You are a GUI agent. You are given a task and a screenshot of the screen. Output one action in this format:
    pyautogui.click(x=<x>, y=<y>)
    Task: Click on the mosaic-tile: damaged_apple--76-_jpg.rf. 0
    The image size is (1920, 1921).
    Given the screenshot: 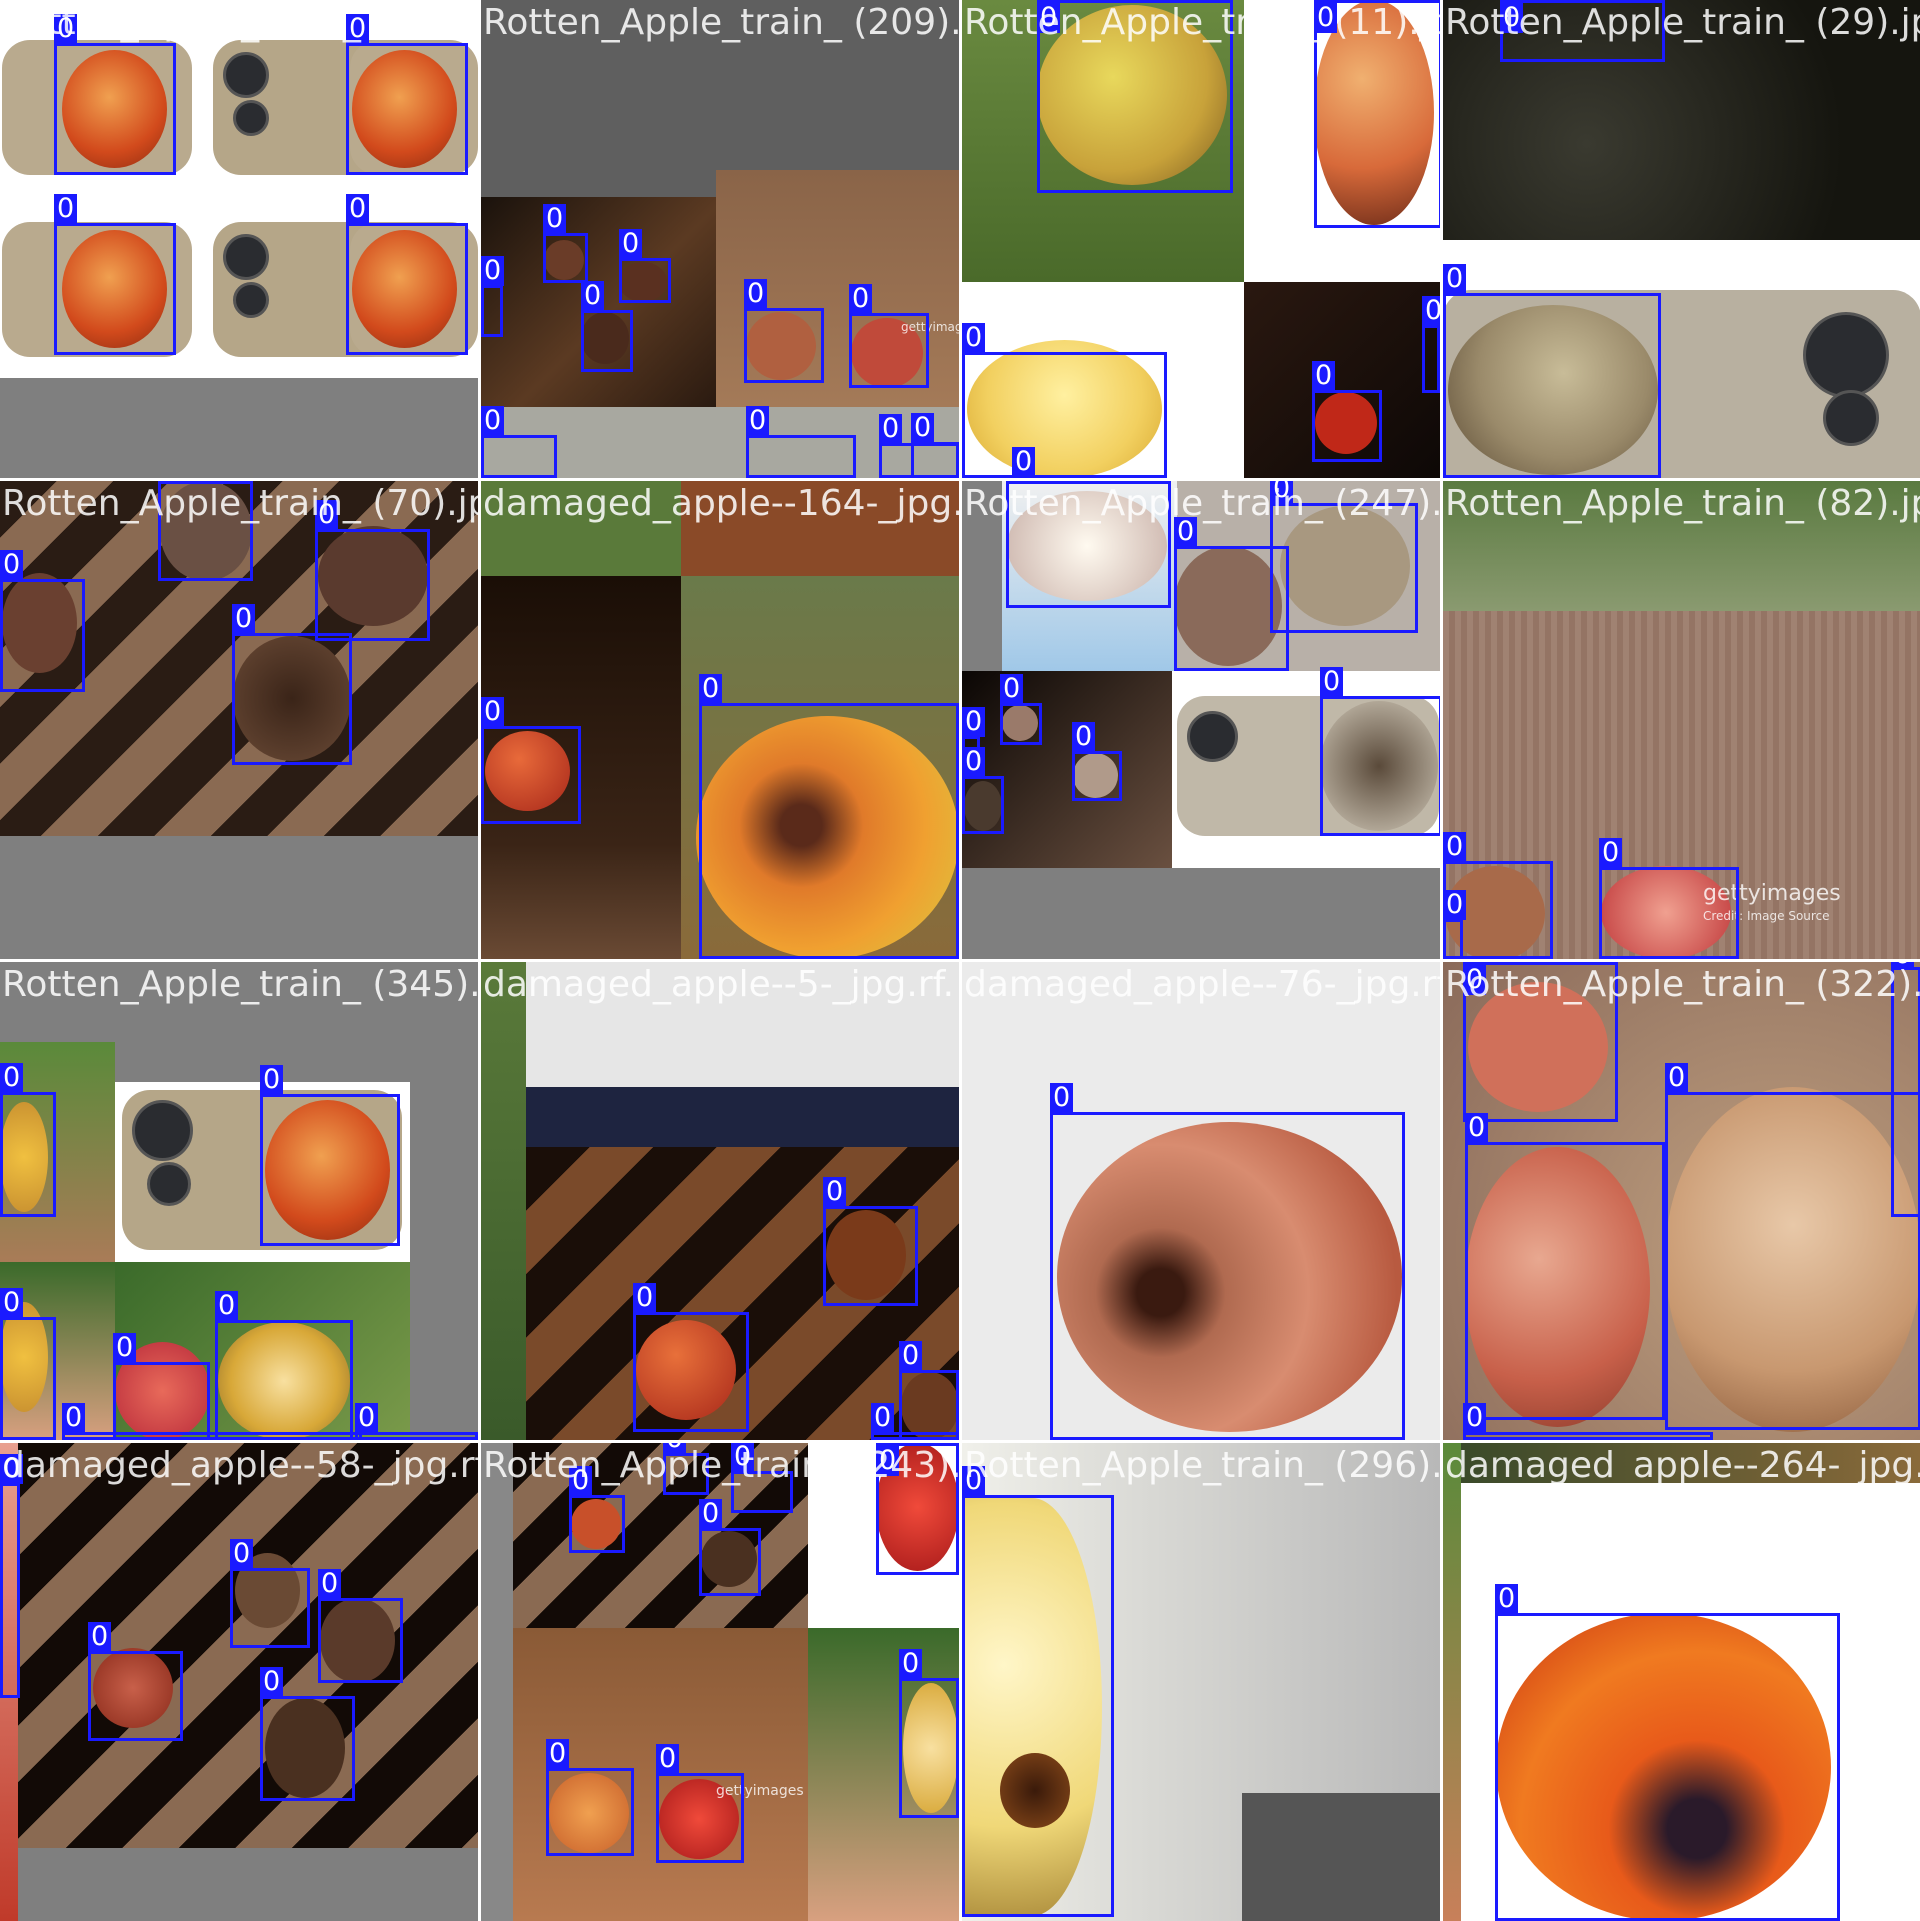 What is the action you would take?
    pyautogui.click(x=1201, y=1201)
    